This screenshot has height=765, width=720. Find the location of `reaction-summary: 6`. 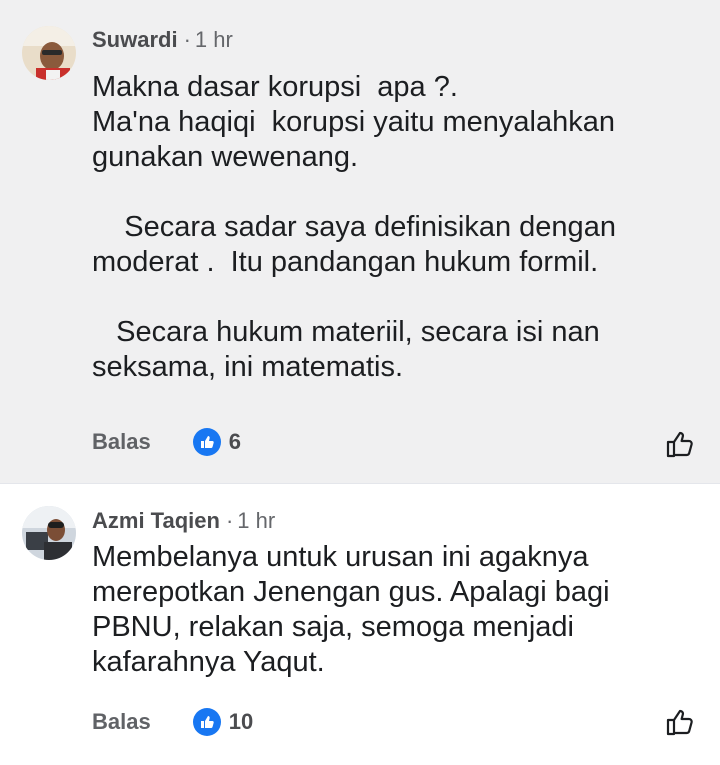

reaction-summary: 6 is located at coordinates (216, 442).